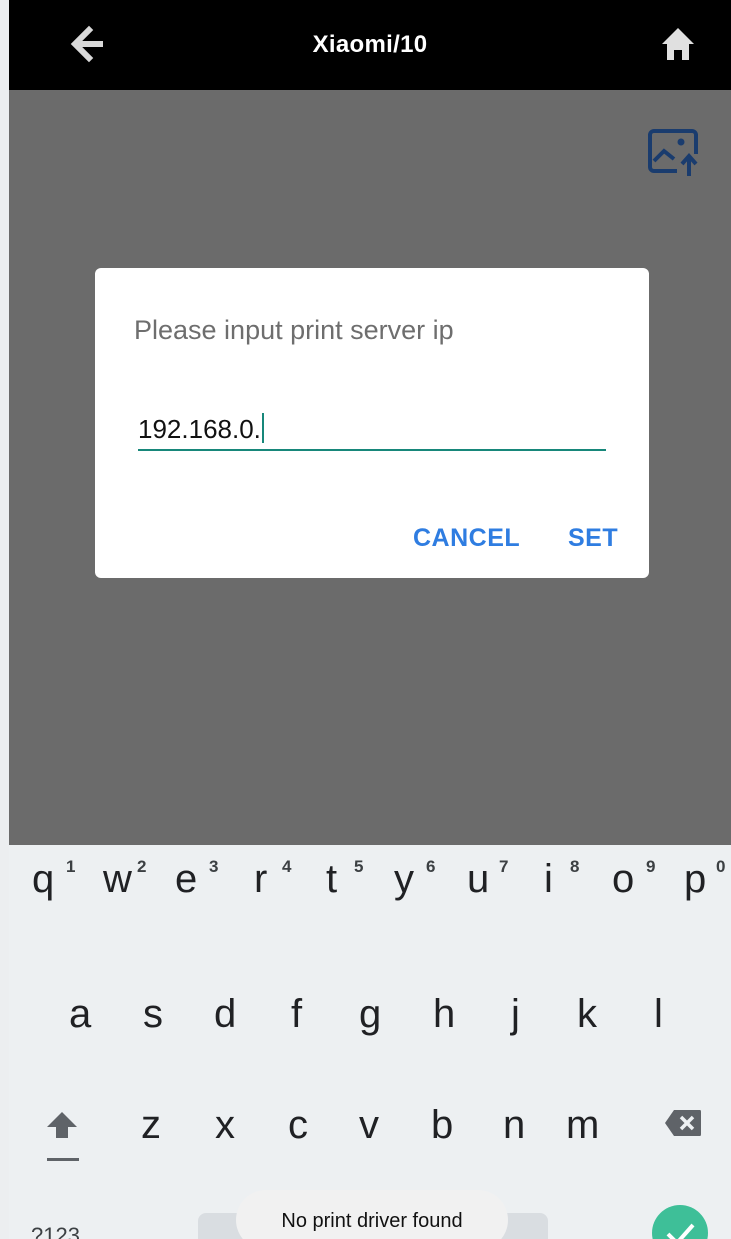 The height and width of the screenshot is (1239, 731). What do you see at coordinates (372, 427) in the screenshot?
I see `server-ip-input: 192.168.0.` at bounding box center [372, 427].